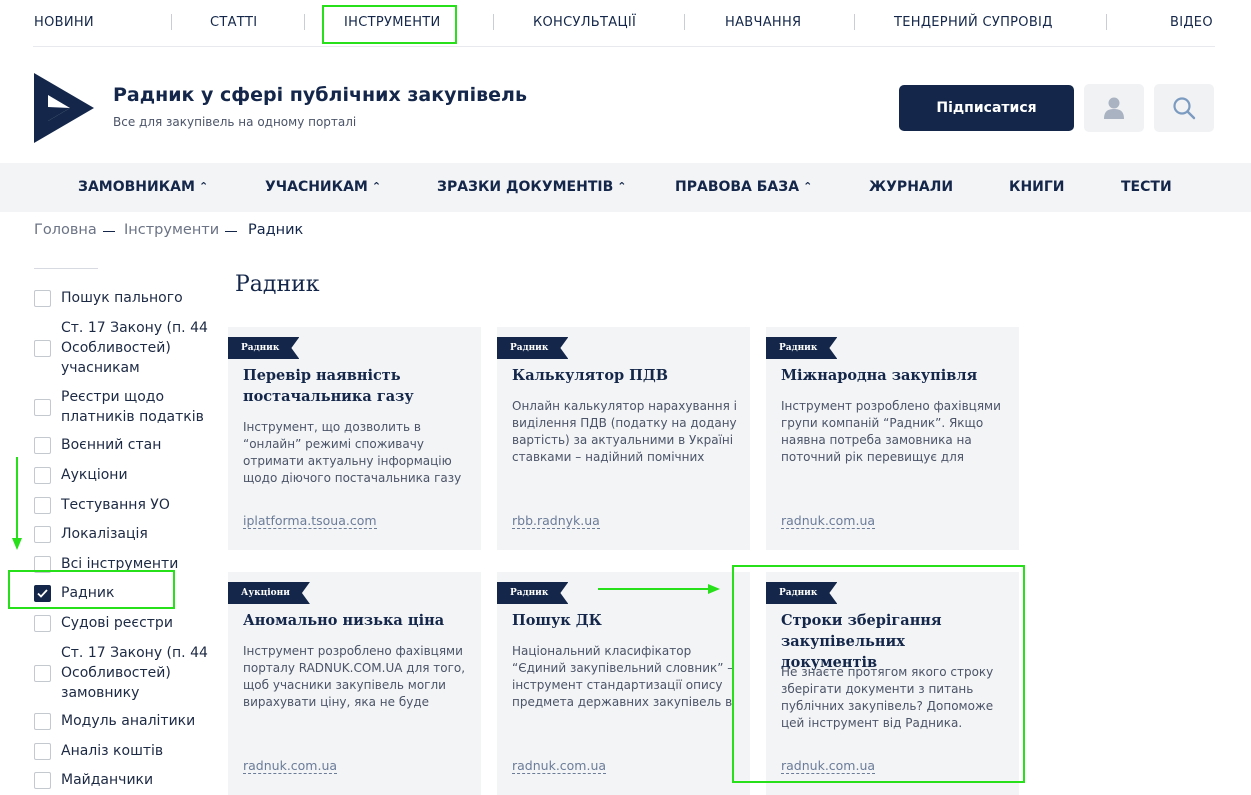  What do you see at coordinates (366, 525) in the screenshot?
I see `annotation-arrows` at bounding box center [366, 525].